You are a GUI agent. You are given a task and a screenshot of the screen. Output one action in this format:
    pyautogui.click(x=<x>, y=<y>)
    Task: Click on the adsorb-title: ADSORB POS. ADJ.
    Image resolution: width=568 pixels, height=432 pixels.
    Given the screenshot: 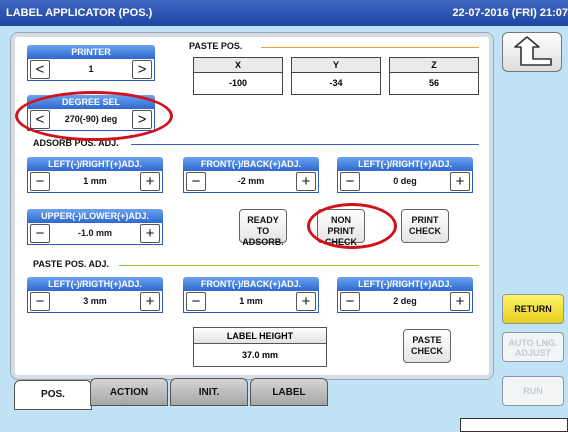 What is the action you would take?
    pyautogui.click(x=76, y=143)
    